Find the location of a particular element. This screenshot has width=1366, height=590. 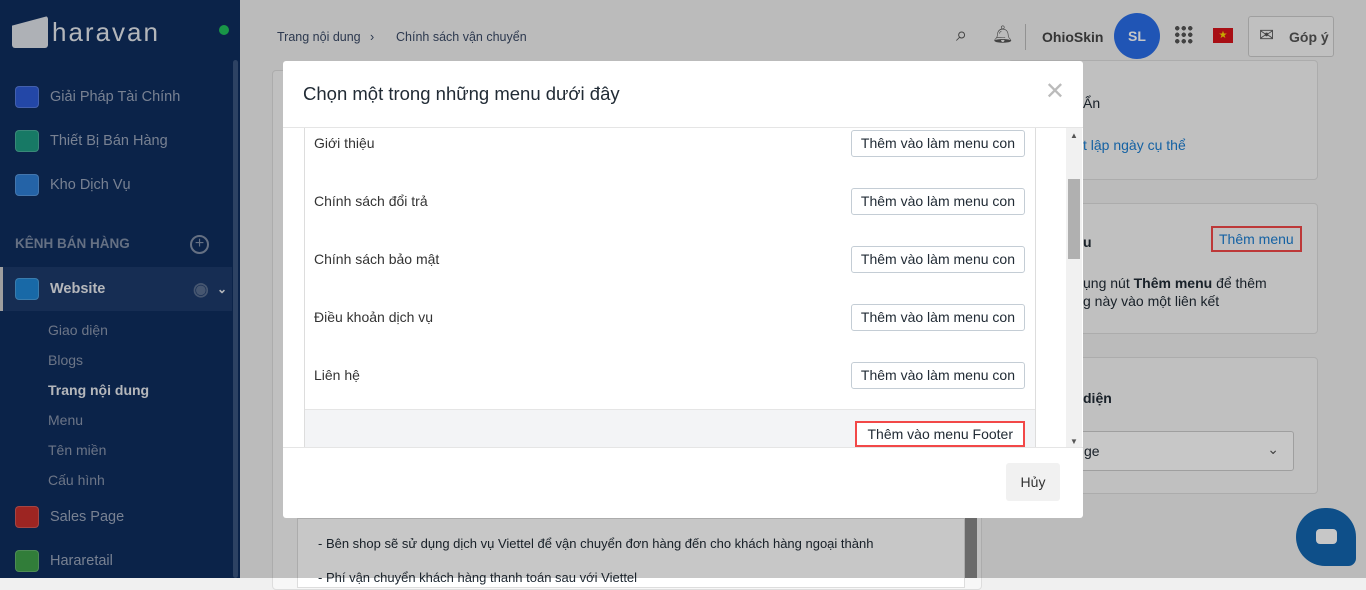

menu-name: Chính sách bảo mật is located at coordinates (377, 259).